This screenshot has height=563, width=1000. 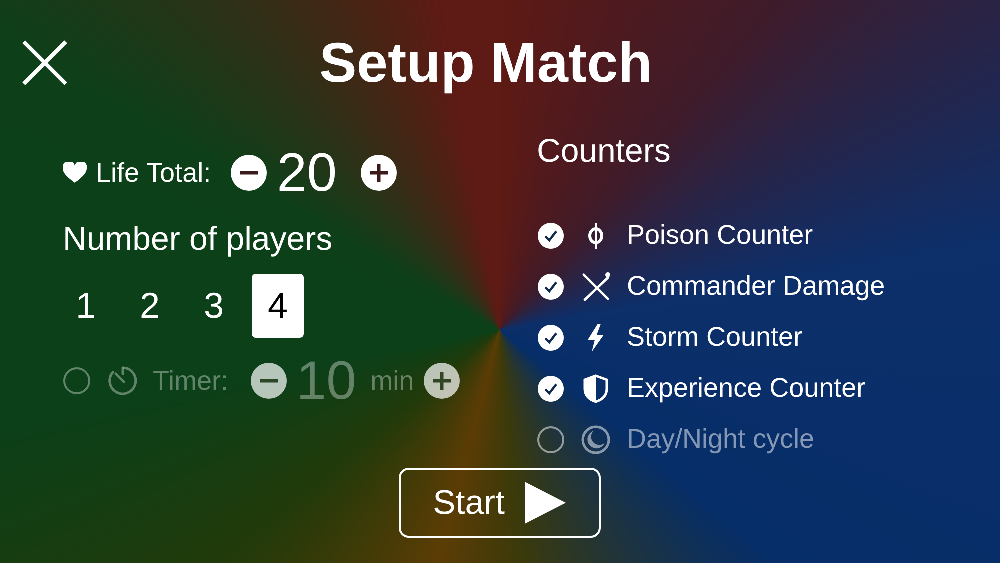 What do you see at coordinates (604, 151) in the screenshot?
I see `counters-heading: Counters` at bounding box center [604, 151].